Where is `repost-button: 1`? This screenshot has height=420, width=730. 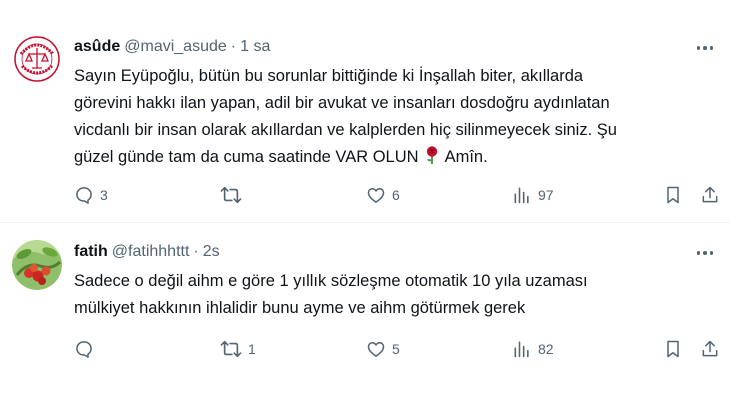 repost-button: 1 is located at coordinates (238, 349).